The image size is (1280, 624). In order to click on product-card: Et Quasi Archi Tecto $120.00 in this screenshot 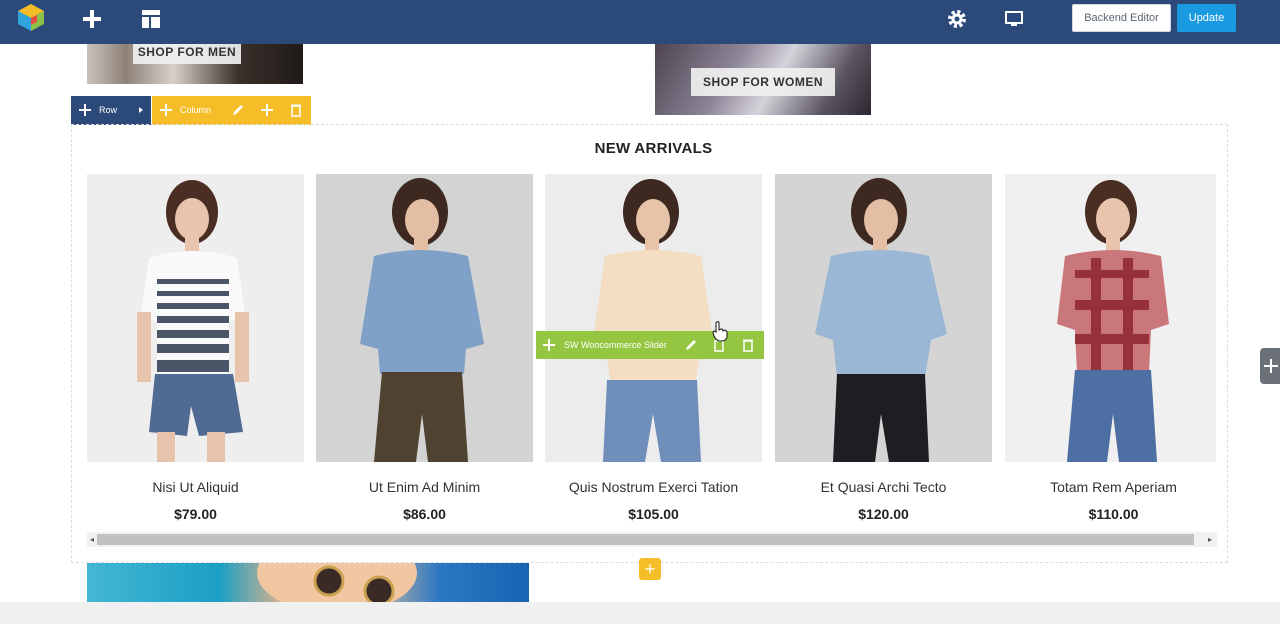, I will do `click(883, 348)`.